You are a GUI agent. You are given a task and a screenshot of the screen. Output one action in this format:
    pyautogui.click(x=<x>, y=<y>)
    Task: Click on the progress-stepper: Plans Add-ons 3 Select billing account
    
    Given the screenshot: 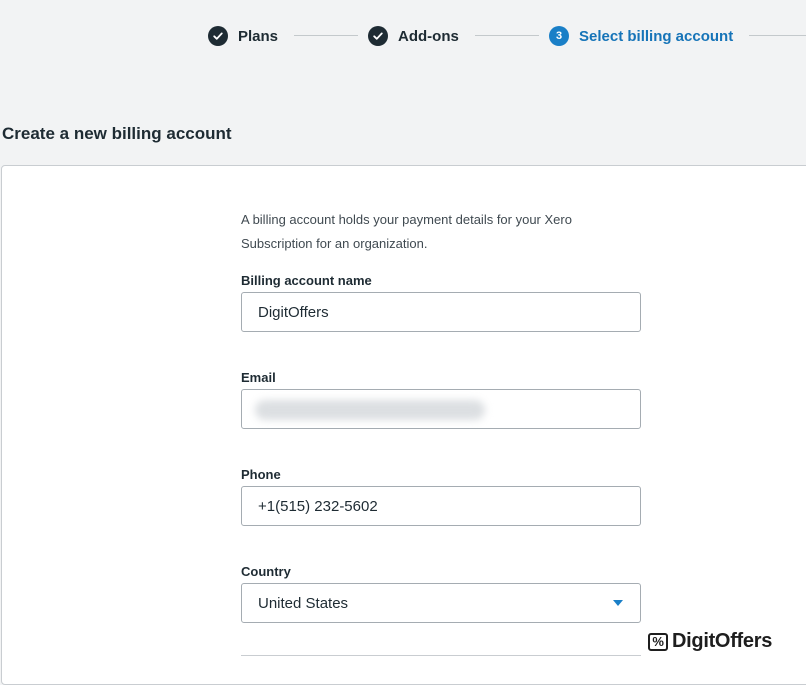 What is the action you would take?
    pyautogui.click(x=403, y=36)
    